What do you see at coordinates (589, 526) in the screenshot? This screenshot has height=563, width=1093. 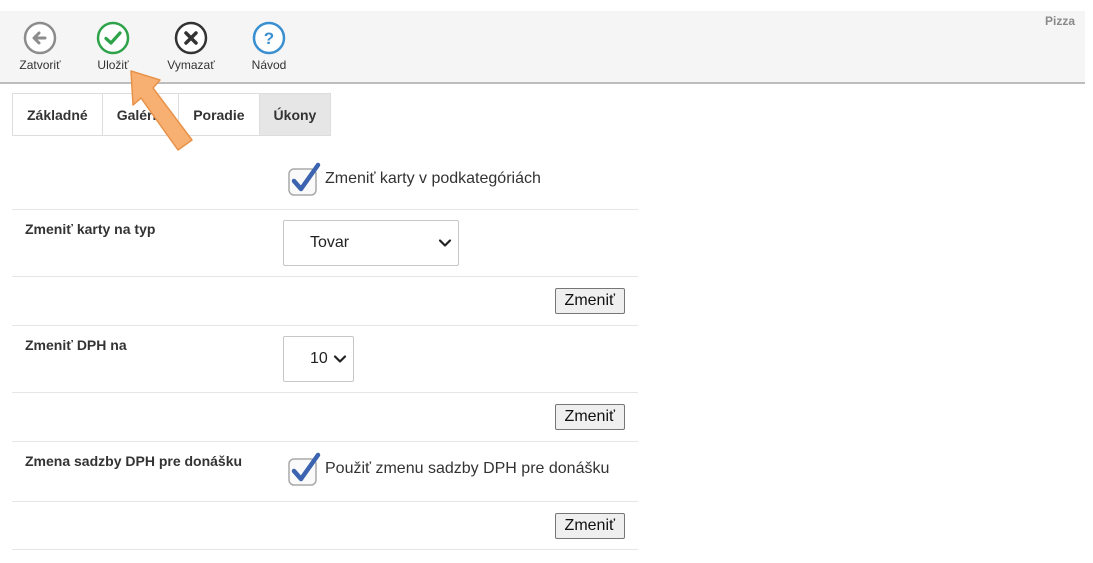 I see `change-delivery-vat-button: Zmeniť` at bounding box center [589, 526].